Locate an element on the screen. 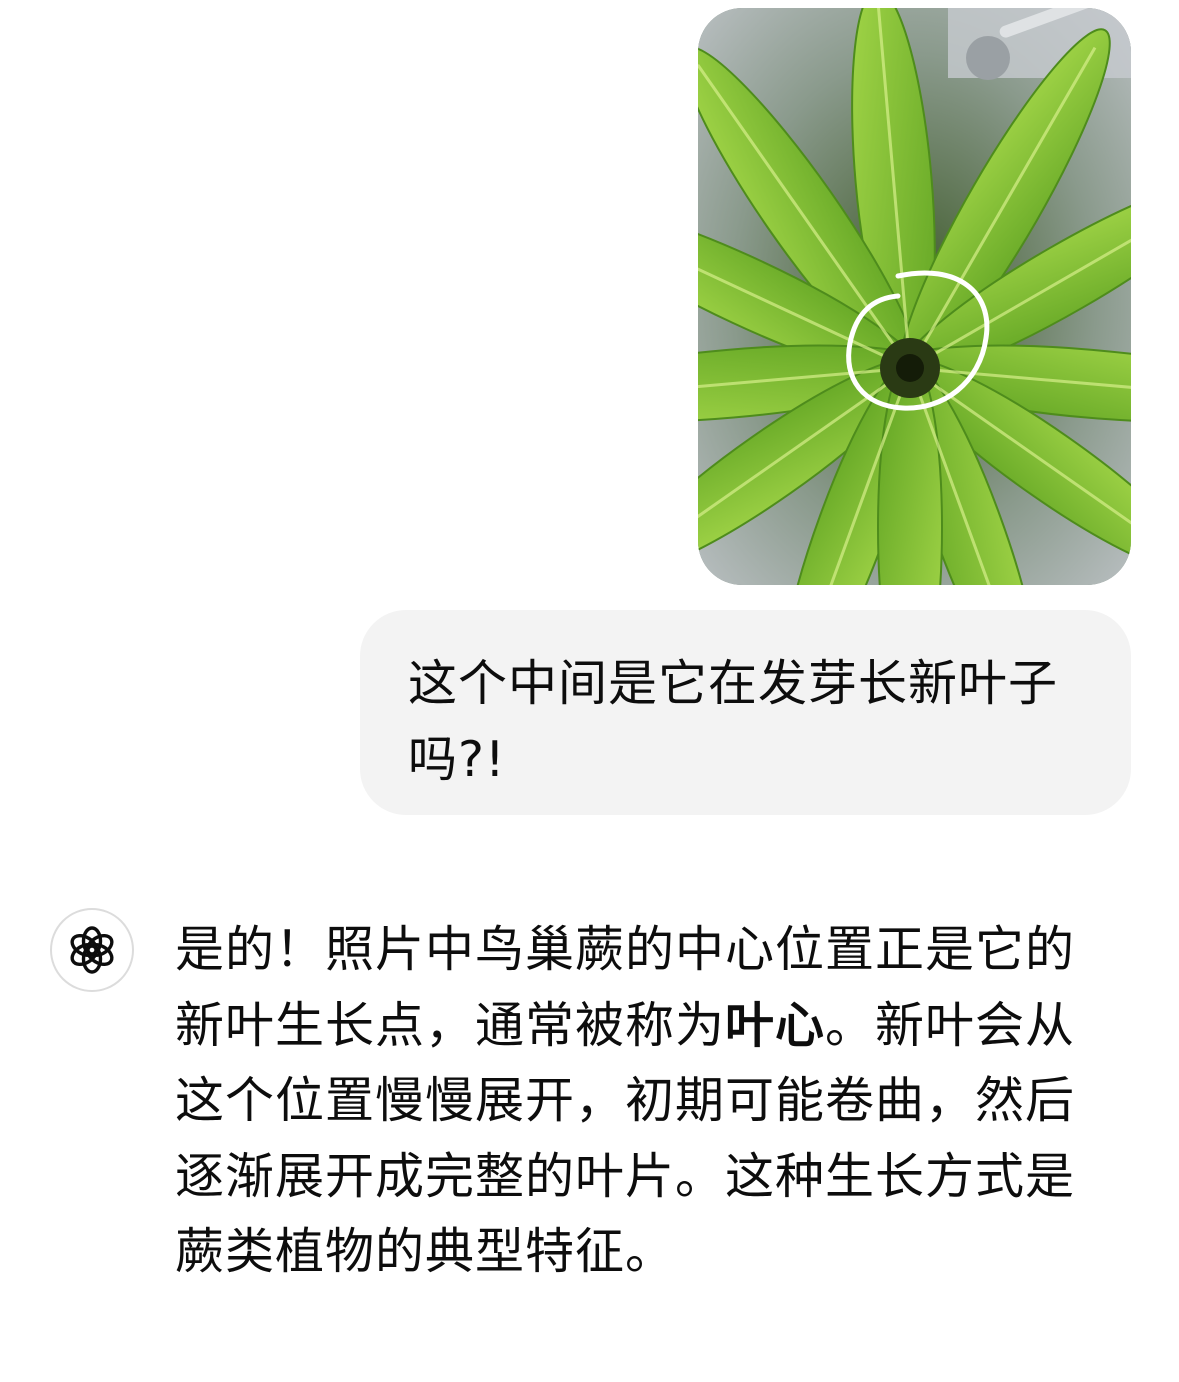 This screenshot has width=1179, height=1382. openai-logo-icon is located at coordinates (92, 950).